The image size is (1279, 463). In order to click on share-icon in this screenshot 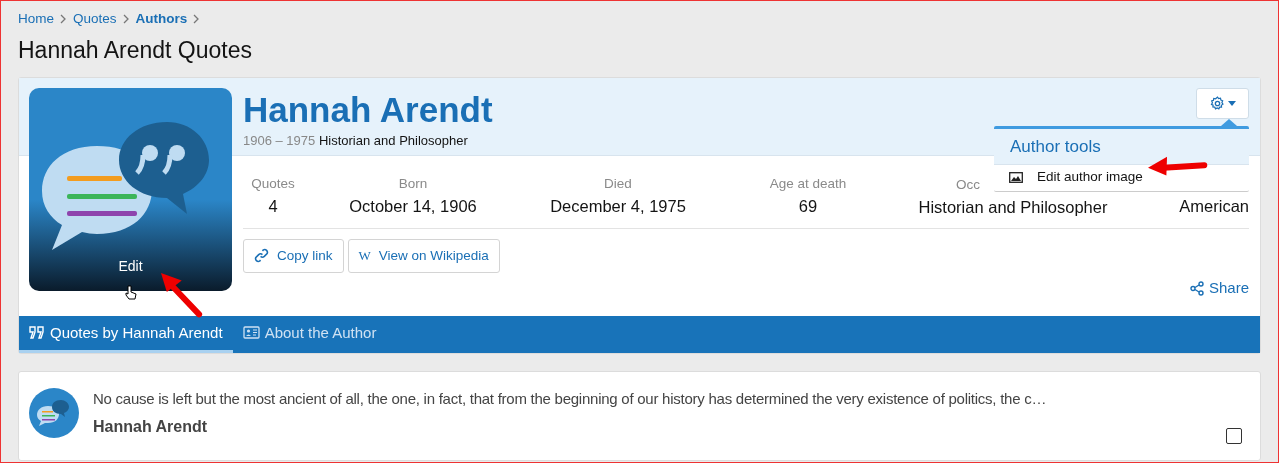, I will do `click(1196, 289)`.